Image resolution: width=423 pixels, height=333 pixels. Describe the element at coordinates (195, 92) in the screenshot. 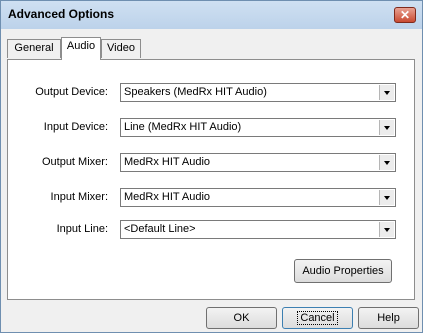

I see `output-device-value: Speakers (MedRx HIT Audio)` at that location.